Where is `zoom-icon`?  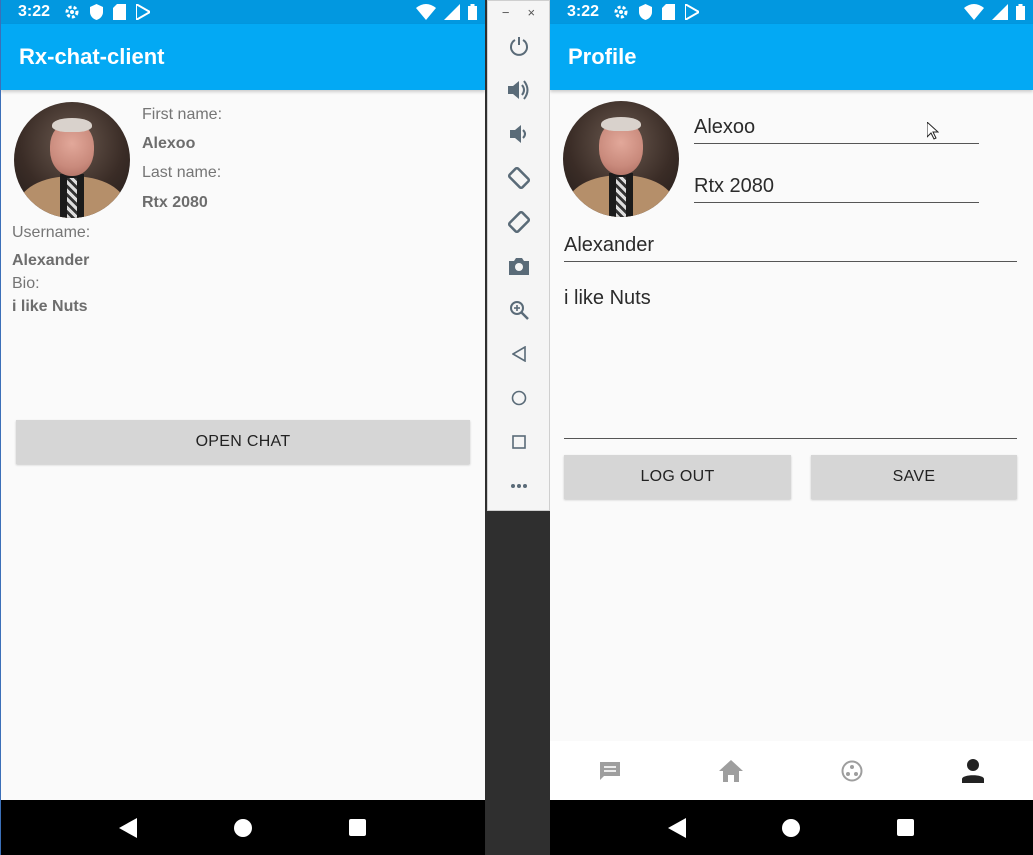
zoom-icon is located at coordinates (519, 310).